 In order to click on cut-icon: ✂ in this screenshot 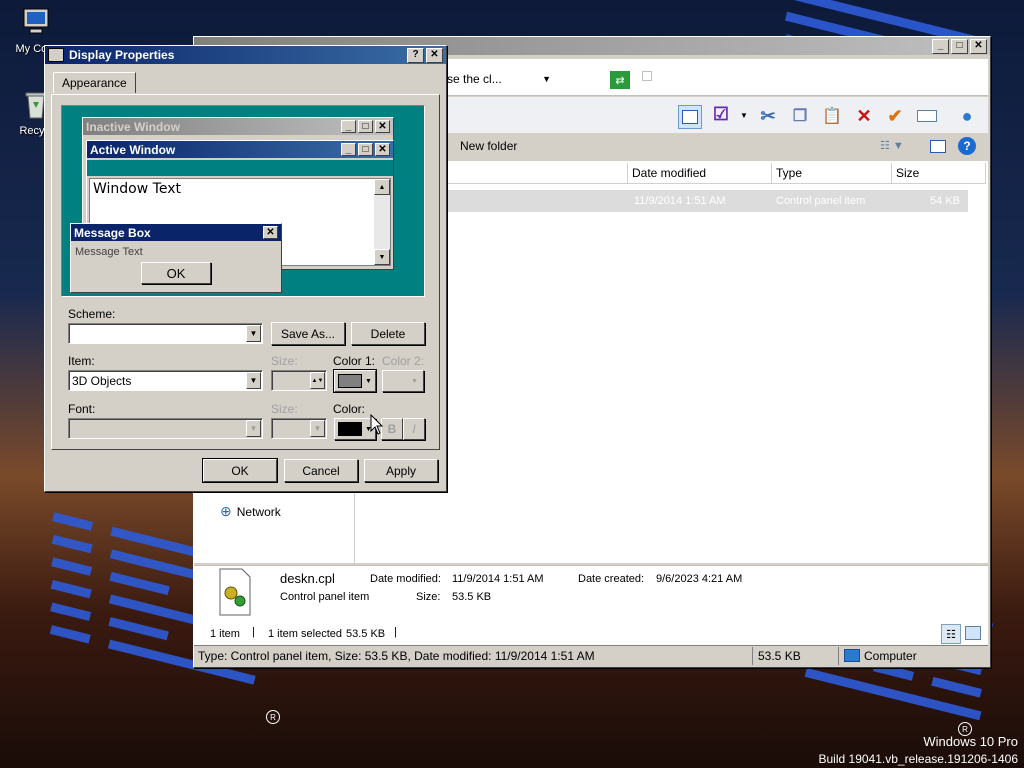, I will do `click(768, 116)`.